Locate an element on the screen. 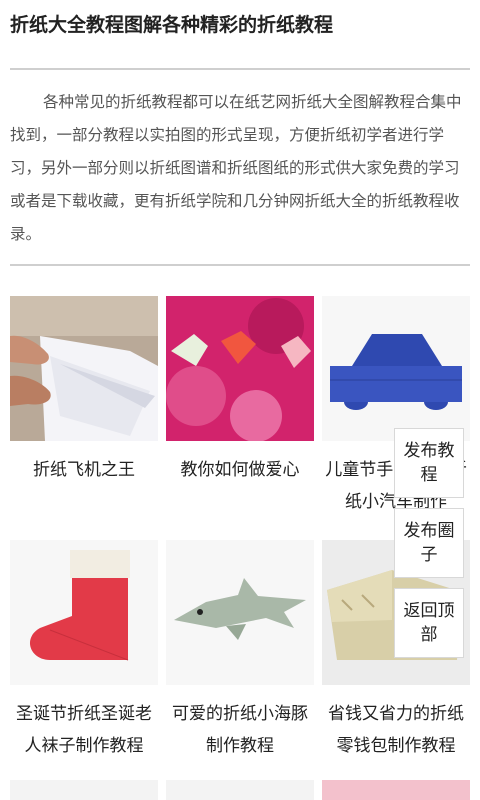 This screenshot has height=800, width=480. paper-dolphin-image is located at coordinates (240, 612).